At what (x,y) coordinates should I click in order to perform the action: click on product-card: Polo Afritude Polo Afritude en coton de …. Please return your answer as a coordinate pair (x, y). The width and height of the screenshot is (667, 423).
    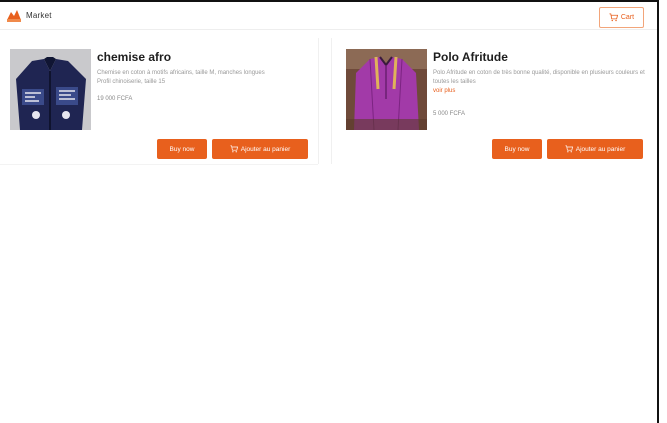
    Looking at the image, I should click on (494, 101).